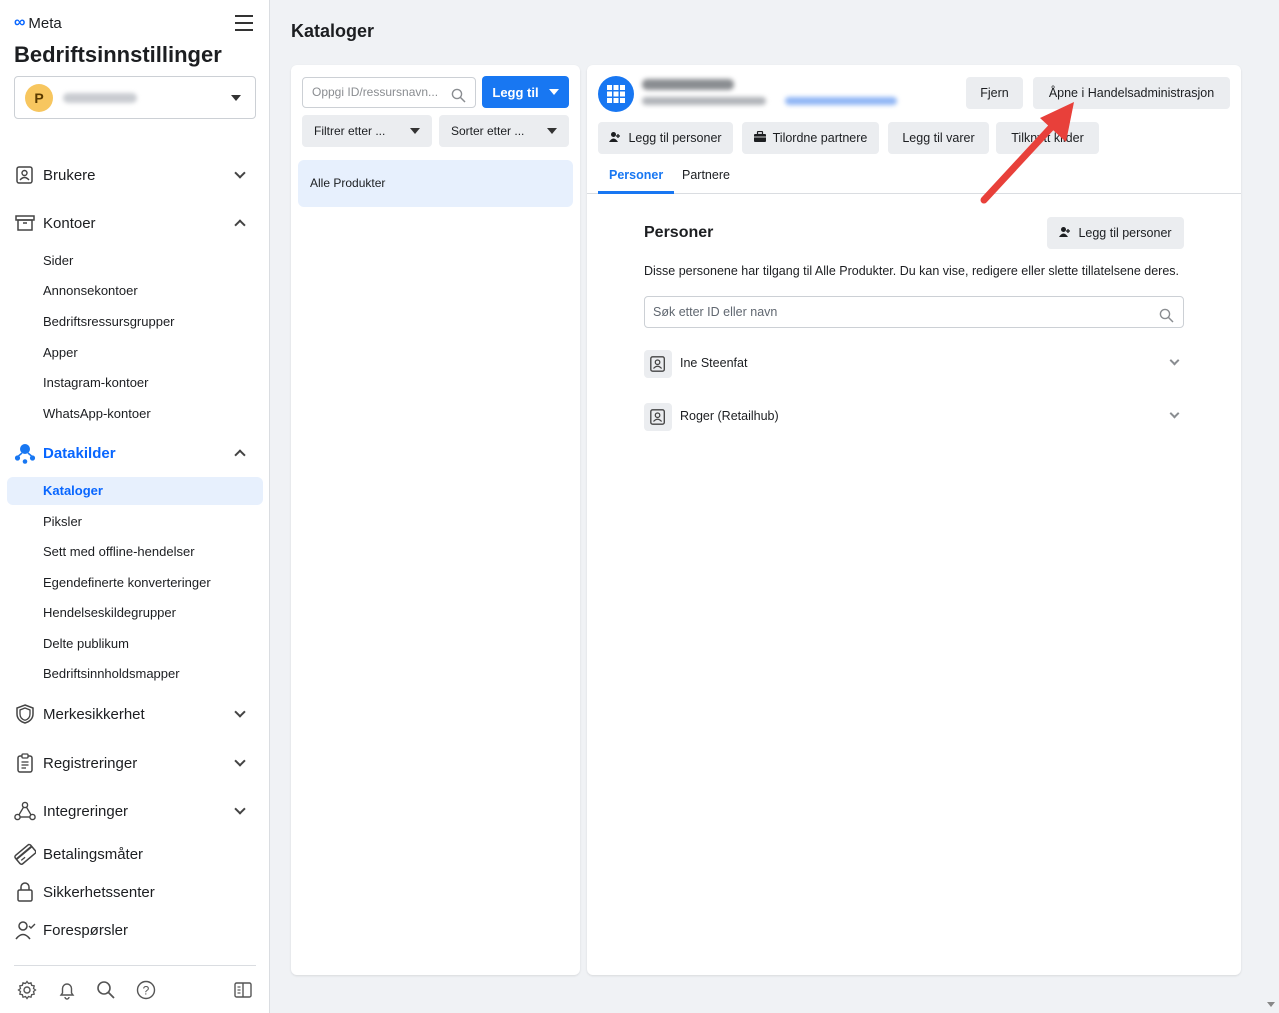 This screenshot has width=1279, height=1013. What do you see at coordinates (1271, 1004) in the screenshot?
I see `scroll-down-indicator` at bounding box center [1271, 1004].